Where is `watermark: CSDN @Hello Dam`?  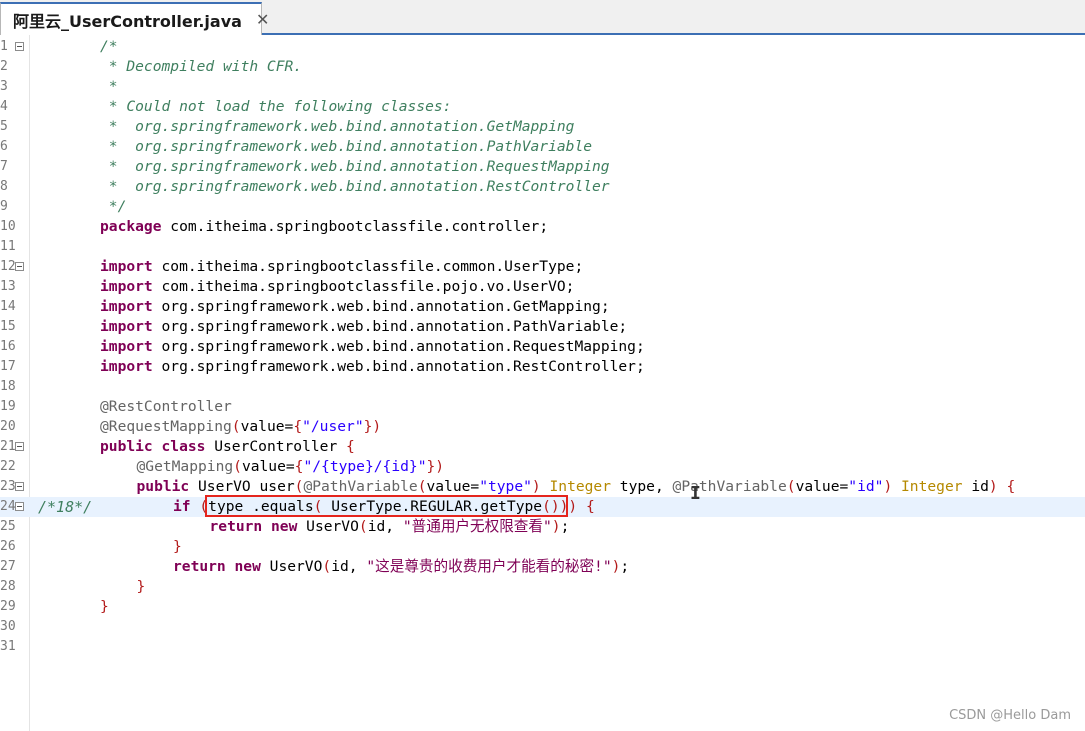
watermark: CSDN @Hello Dam is located at coordinates (1010, 715).